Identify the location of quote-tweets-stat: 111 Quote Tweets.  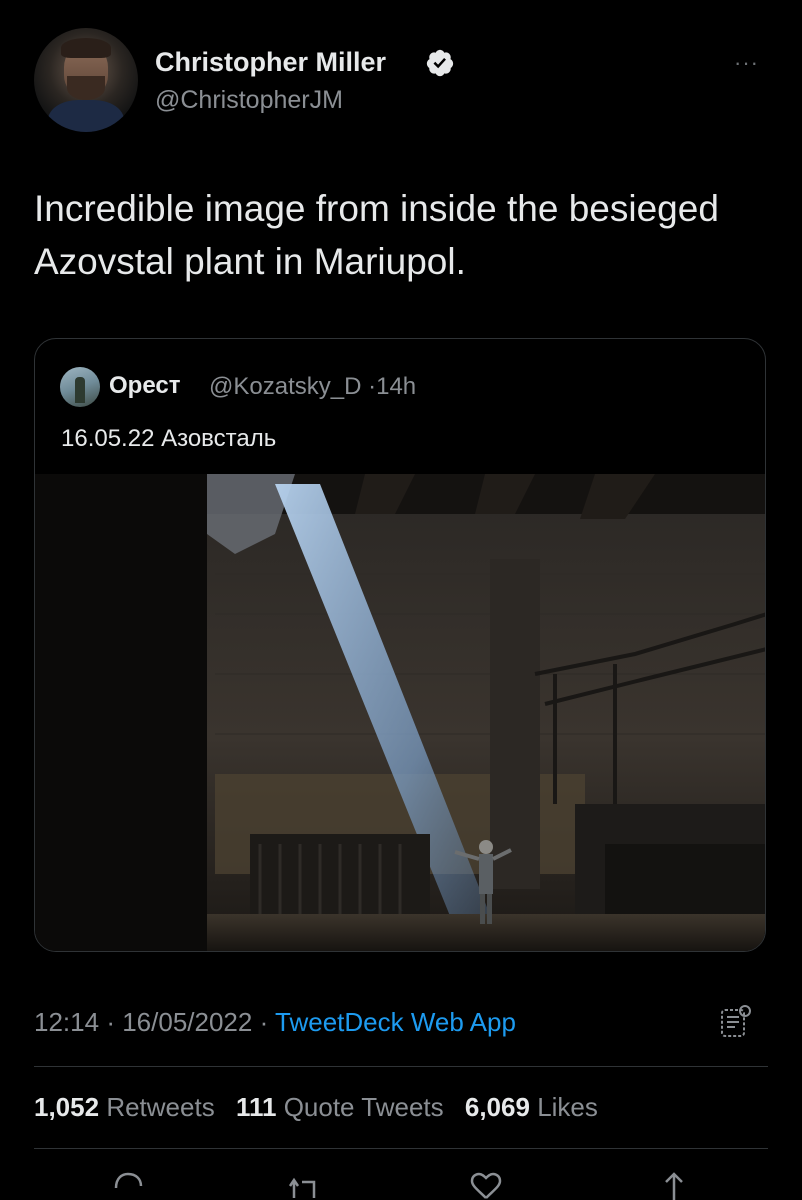
(340, 1107).